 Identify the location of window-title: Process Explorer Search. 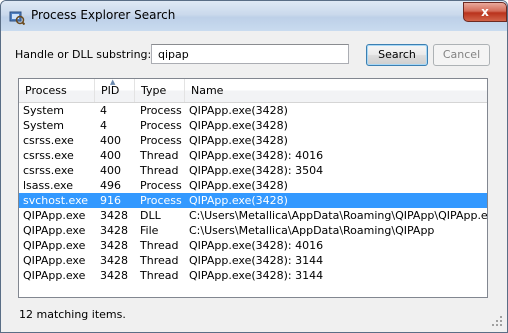
(103, 15).